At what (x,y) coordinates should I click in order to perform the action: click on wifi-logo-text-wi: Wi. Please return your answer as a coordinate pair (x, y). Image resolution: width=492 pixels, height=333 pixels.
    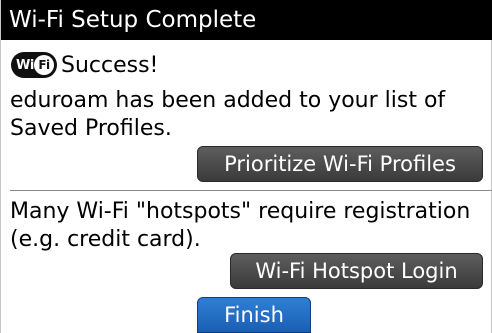
    Looking at the image, I should click on (25, 65).